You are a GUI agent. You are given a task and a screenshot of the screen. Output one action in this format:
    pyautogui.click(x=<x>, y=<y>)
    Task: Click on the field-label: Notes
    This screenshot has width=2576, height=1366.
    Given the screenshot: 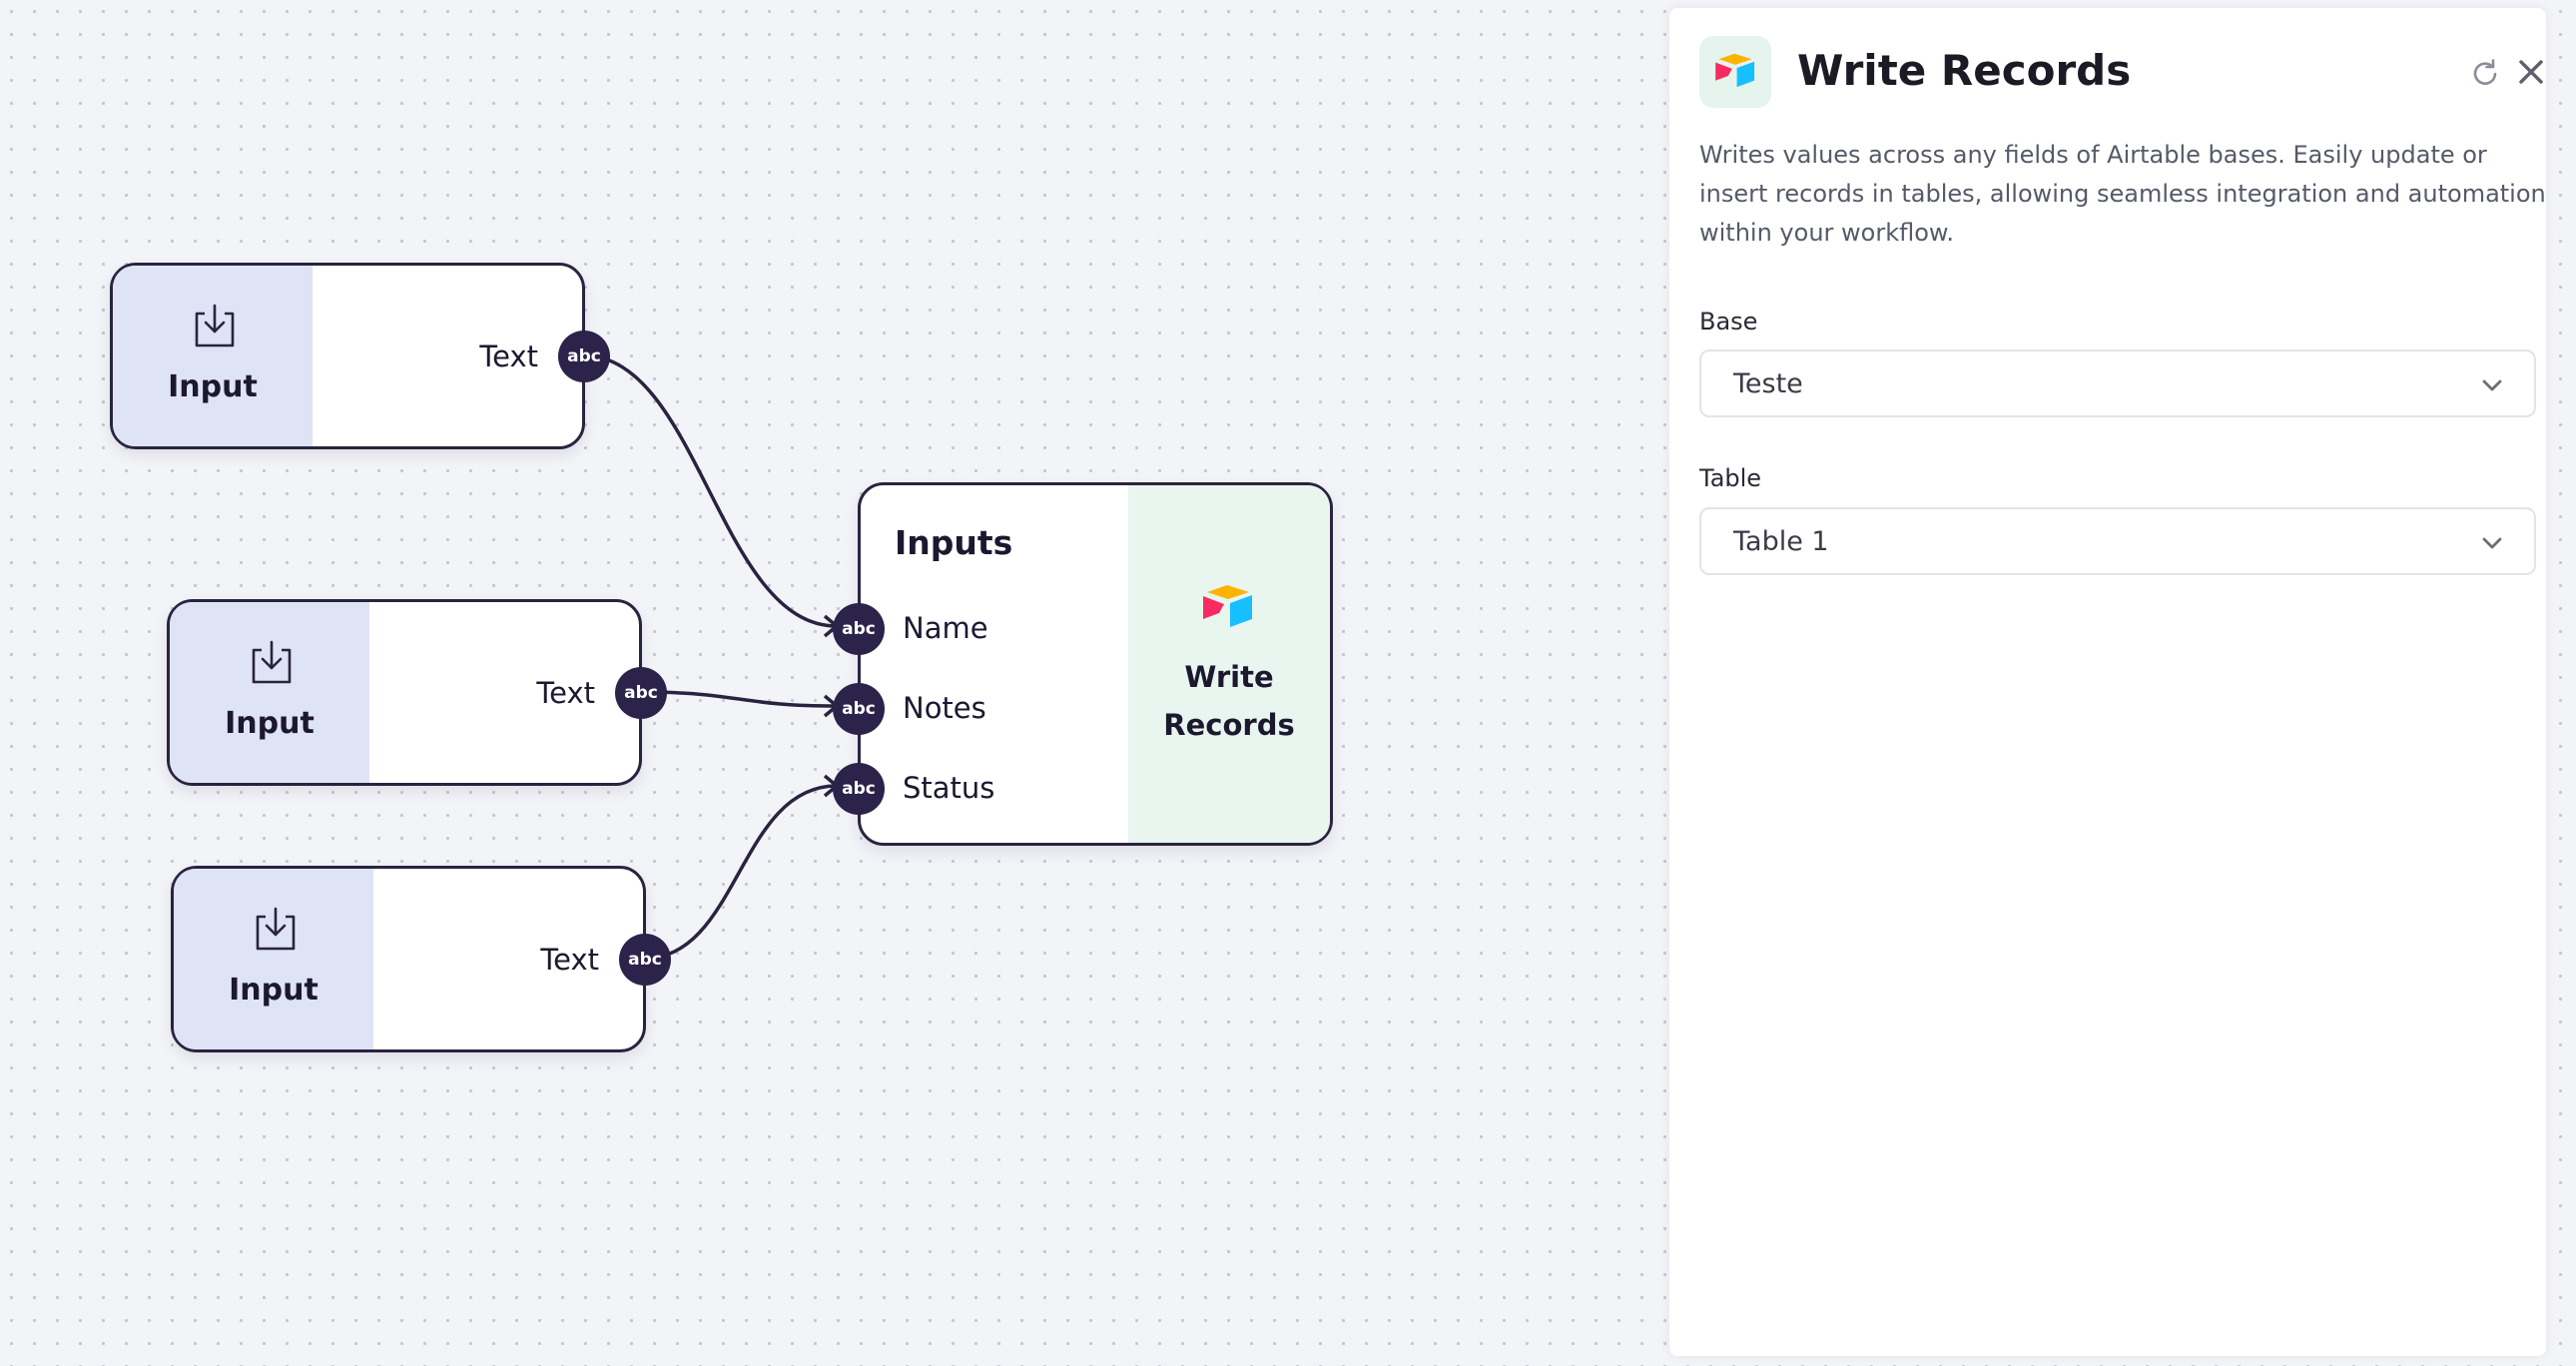 What is the action you would take?
    pyautogui.click(x=945, y=708)
    